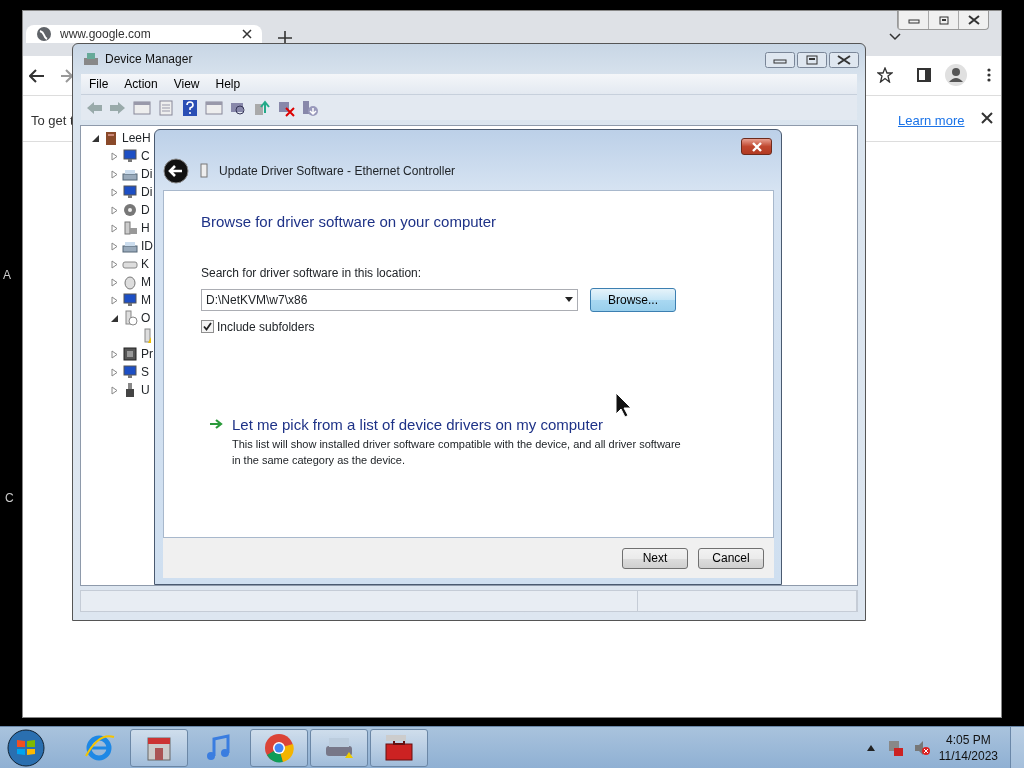 This screenshot has width=1024, height=768. What do you see at coordinates (279, 747) in the screenshot?
I see `browser-icon` at bounding box center [279, 747].